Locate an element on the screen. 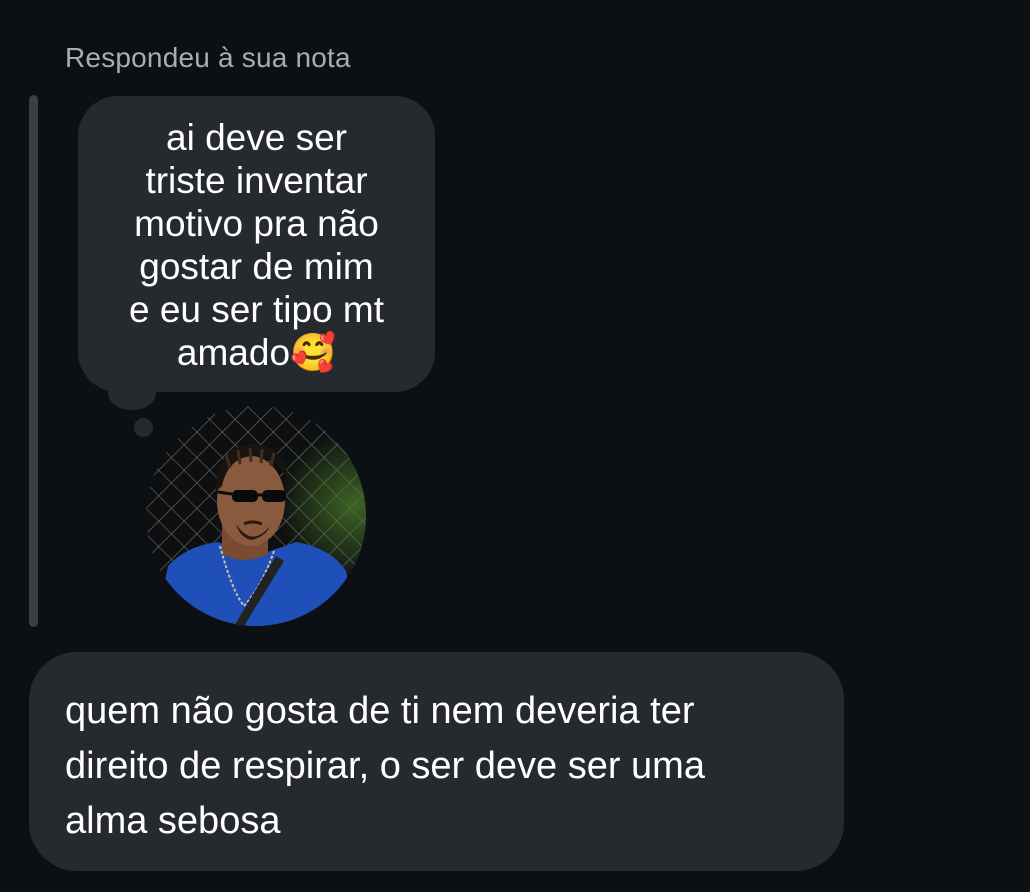  note-bubble-tail is located at coordinates (132, 393).